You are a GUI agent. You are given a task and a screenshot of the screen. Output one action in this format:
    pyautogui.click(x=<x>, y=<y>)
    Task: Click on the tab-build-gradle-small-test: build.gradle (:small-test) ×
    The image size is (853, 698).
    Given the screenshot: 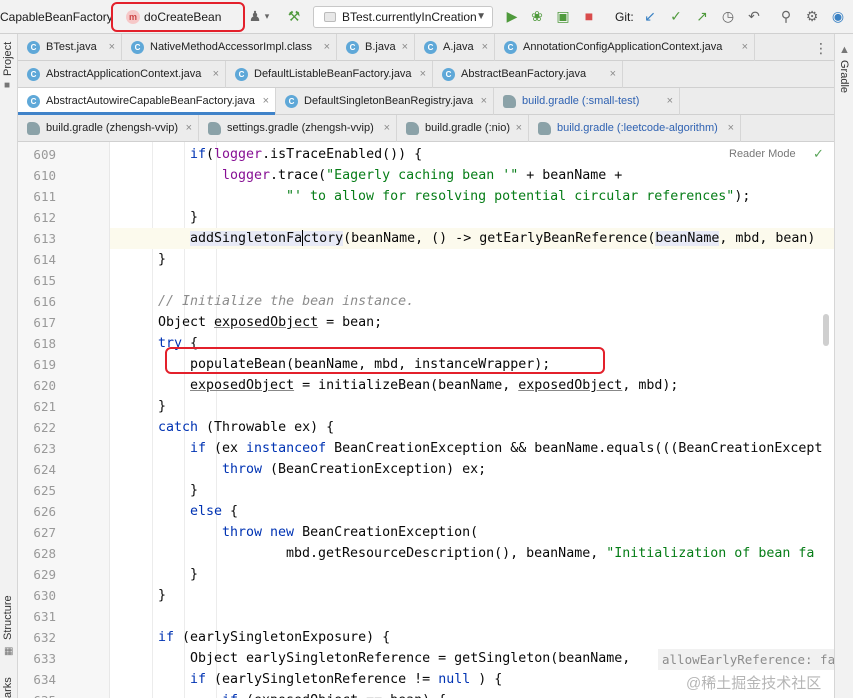 What is the action you would take?
    pyautogui.click(x=587, y=101)
    